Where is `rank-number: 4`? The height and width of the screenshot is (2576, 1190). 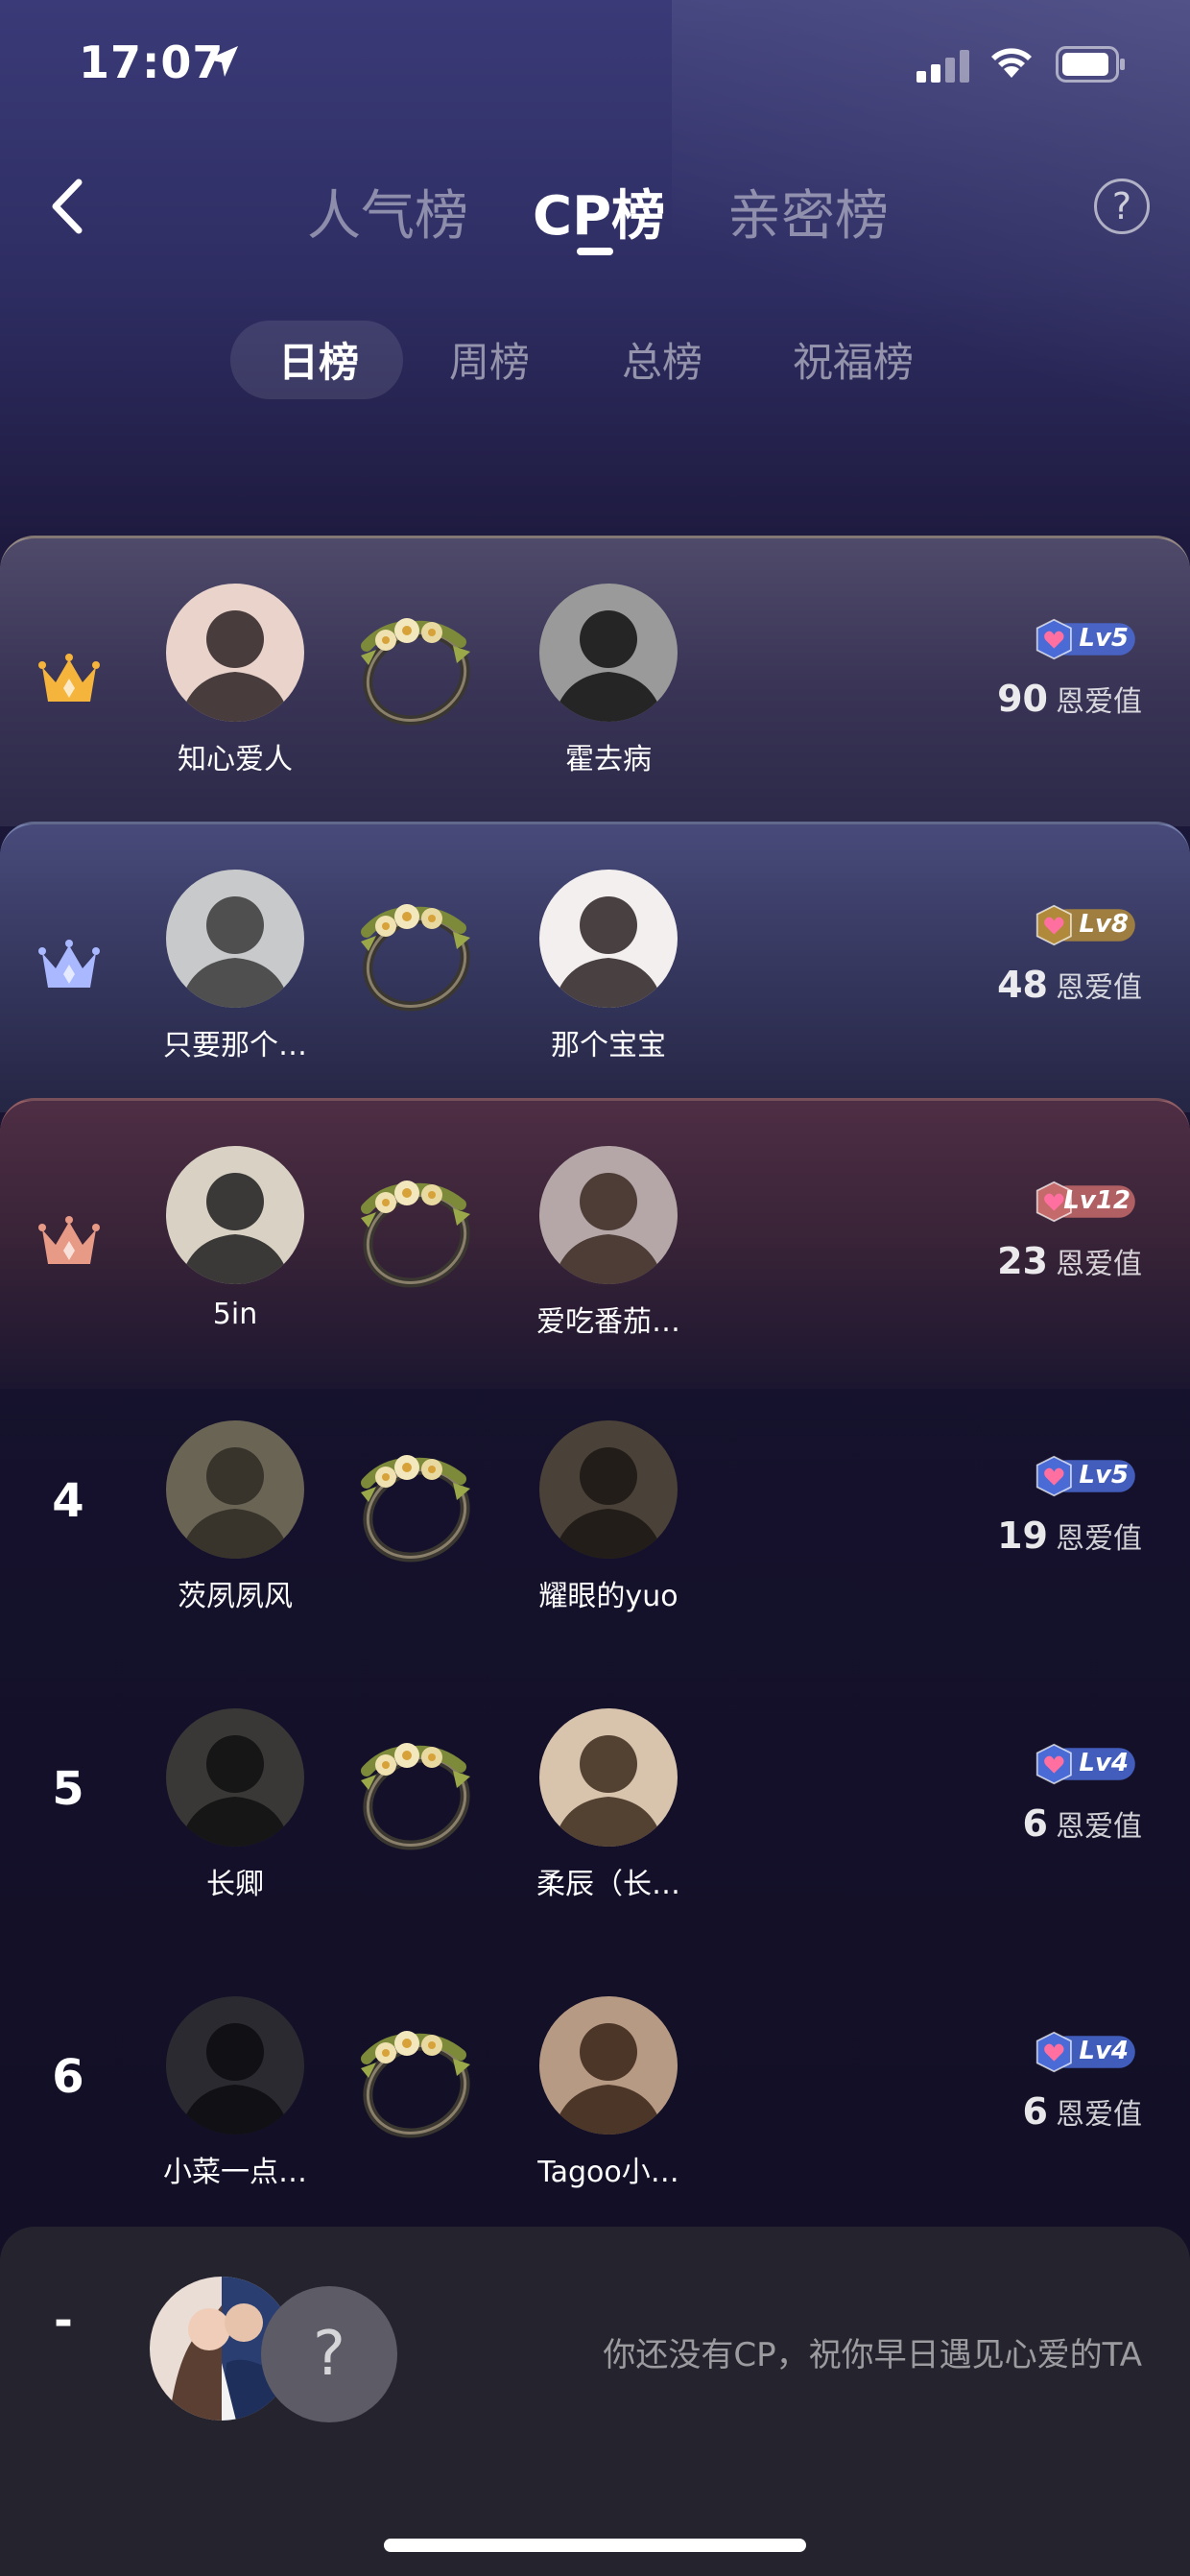 rank-number: 4 is located at coordinates (68, 1501).